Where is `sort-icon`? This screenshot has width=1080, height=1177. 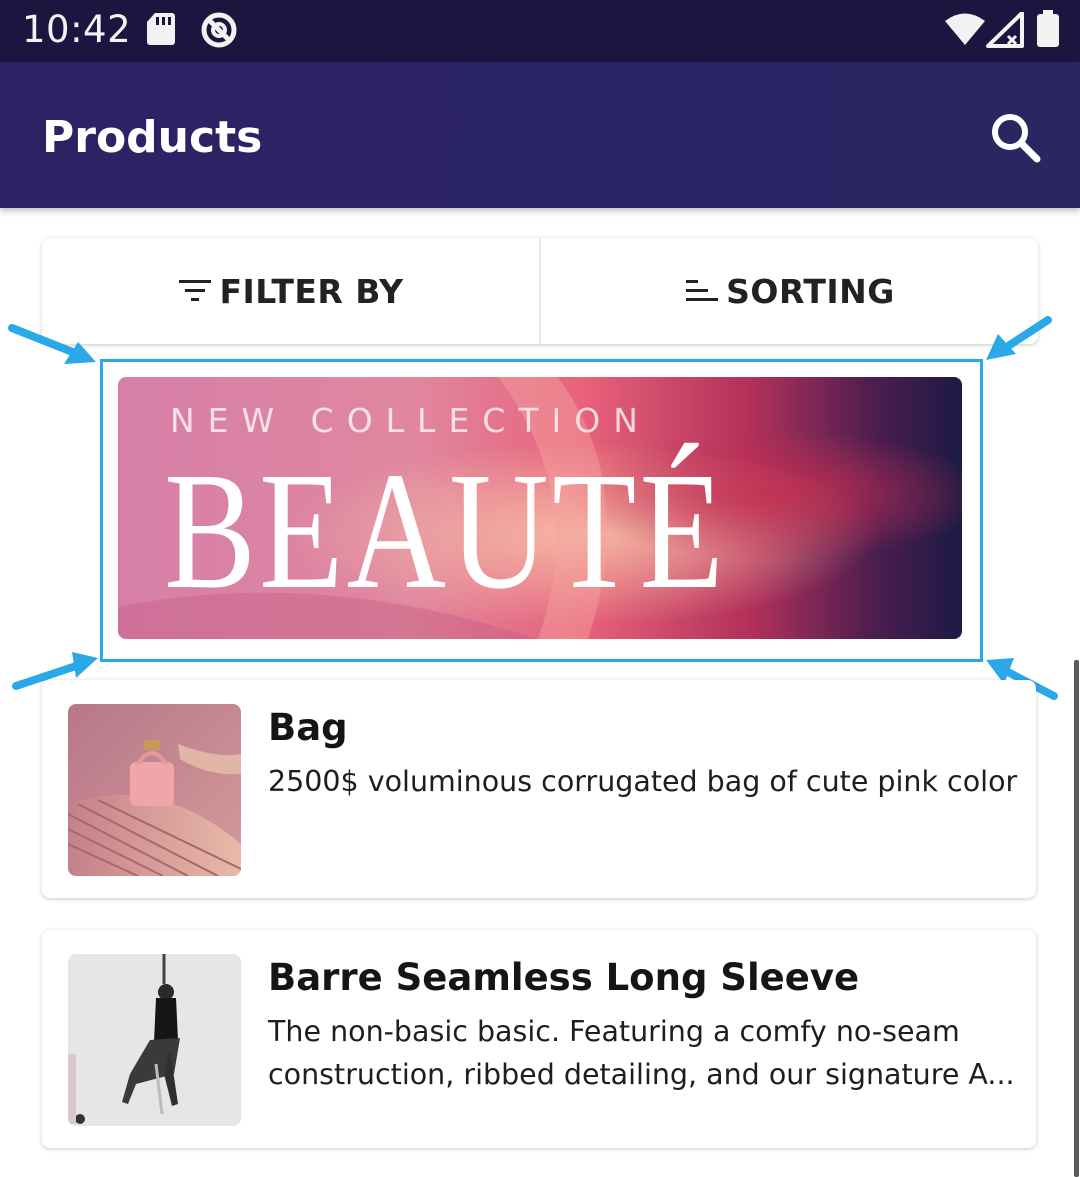 sort-icon is located at coordinates (702, 290).